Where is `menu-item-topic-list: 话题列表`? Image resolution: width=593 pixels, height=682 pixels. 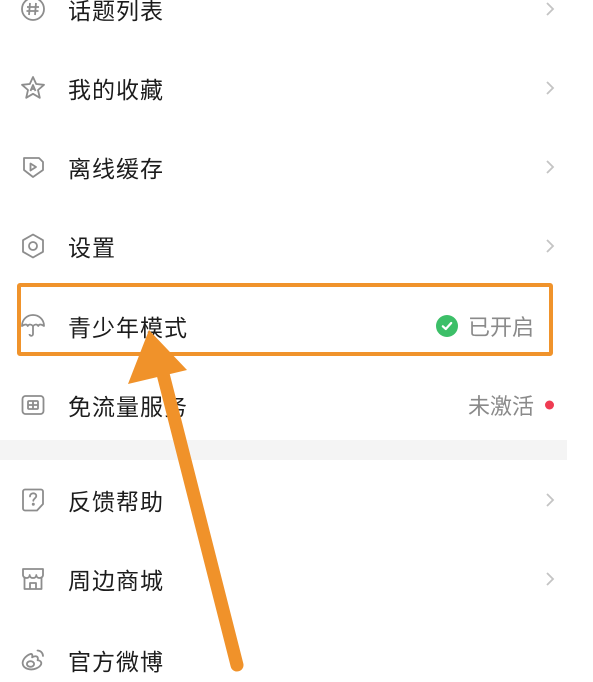 menu-item-topic-list: 话题列表 is located at coordinates (285, 18).